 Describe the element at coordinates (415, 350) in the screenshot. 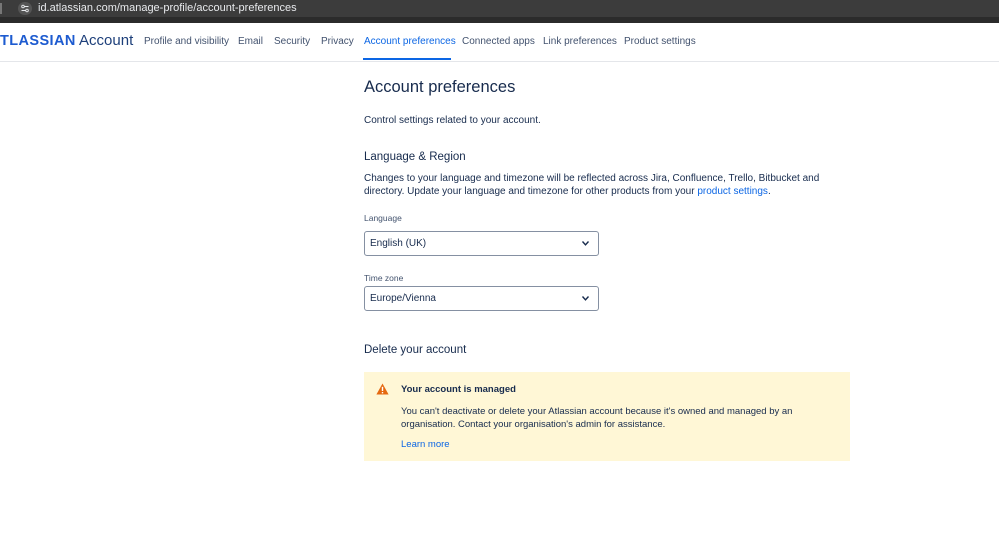

I see `delete-account-heading: Delete your account` at that location.